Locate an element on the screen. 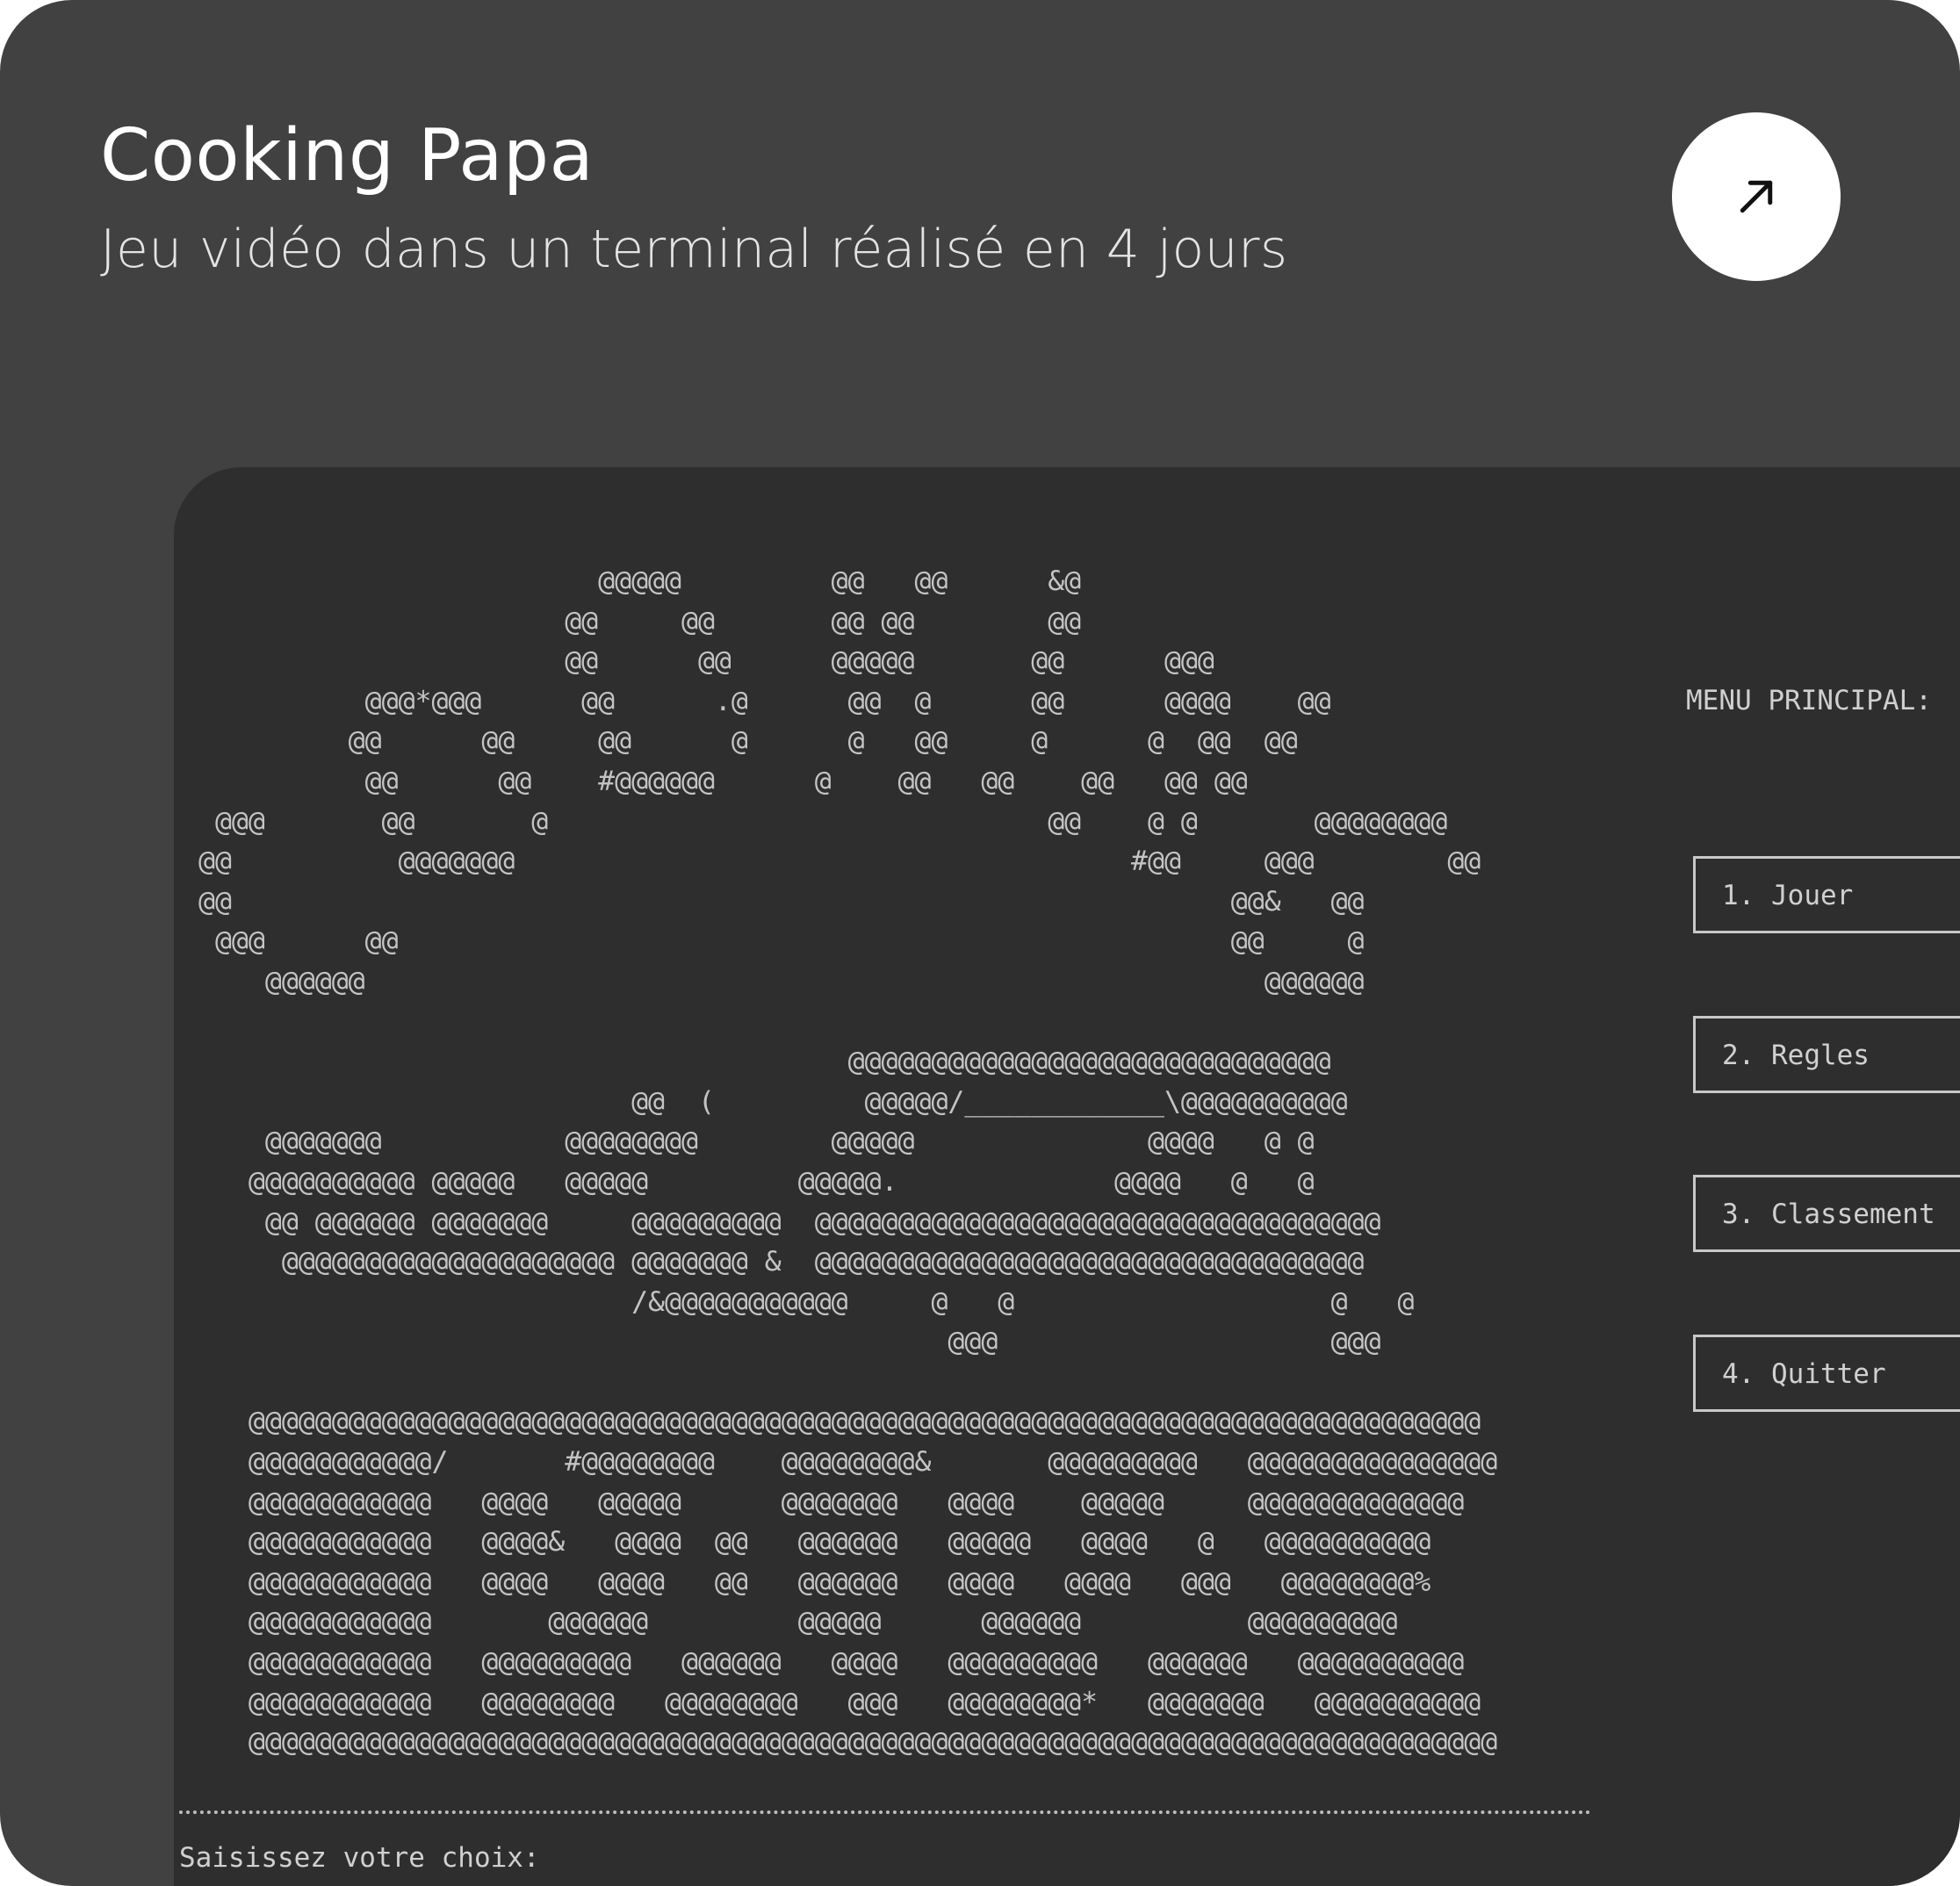  menu-item-quitter: 4. Quitter is located at coordinates (1827, 1373).